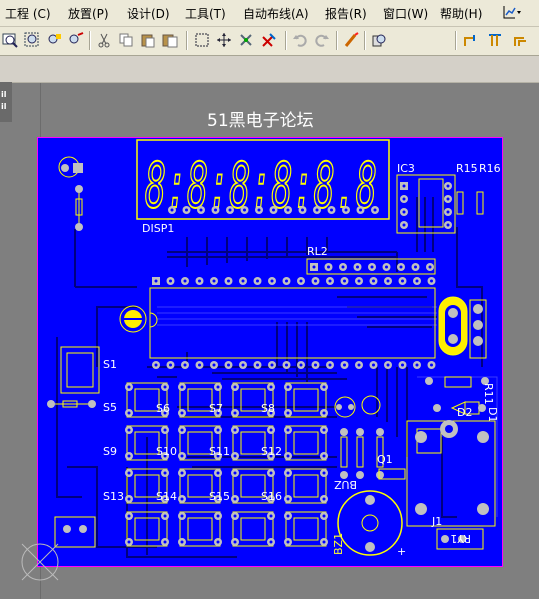 The width and height of the screenshot is (539, 599). What do you see at coordinates (260, 121) in the screenshot?
I see `board-title: 51黑电子论坛` at bounding box center [260, 121].